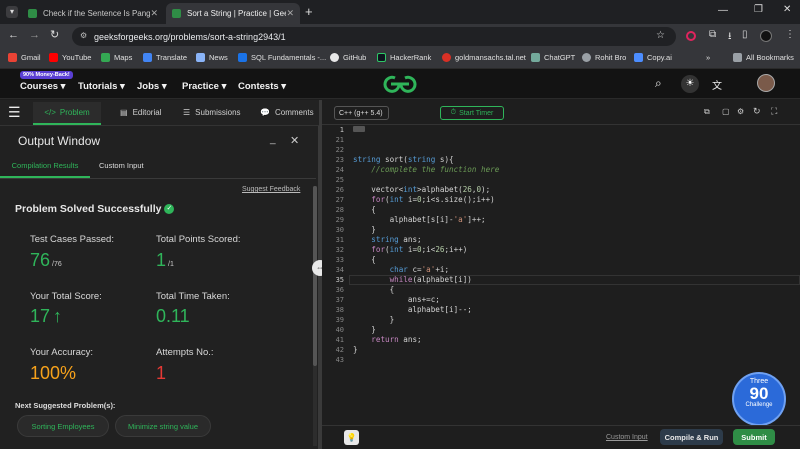 The image size is (800, 449). What do you see at coordinates (708, 57) in the screenshot?
I see `more-bookmarks-icon: »` at bounding box center [708, 57].